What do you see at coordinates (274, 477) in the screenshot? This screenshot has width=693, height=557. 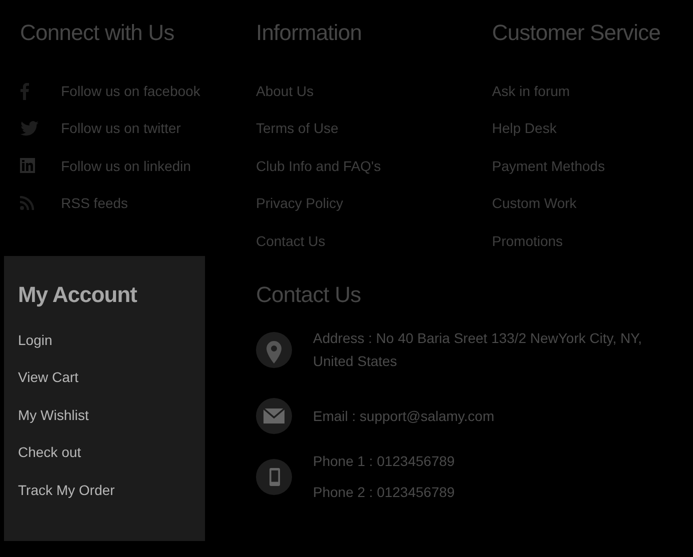 I see `phone-icon` at bounding box center [274, 477].